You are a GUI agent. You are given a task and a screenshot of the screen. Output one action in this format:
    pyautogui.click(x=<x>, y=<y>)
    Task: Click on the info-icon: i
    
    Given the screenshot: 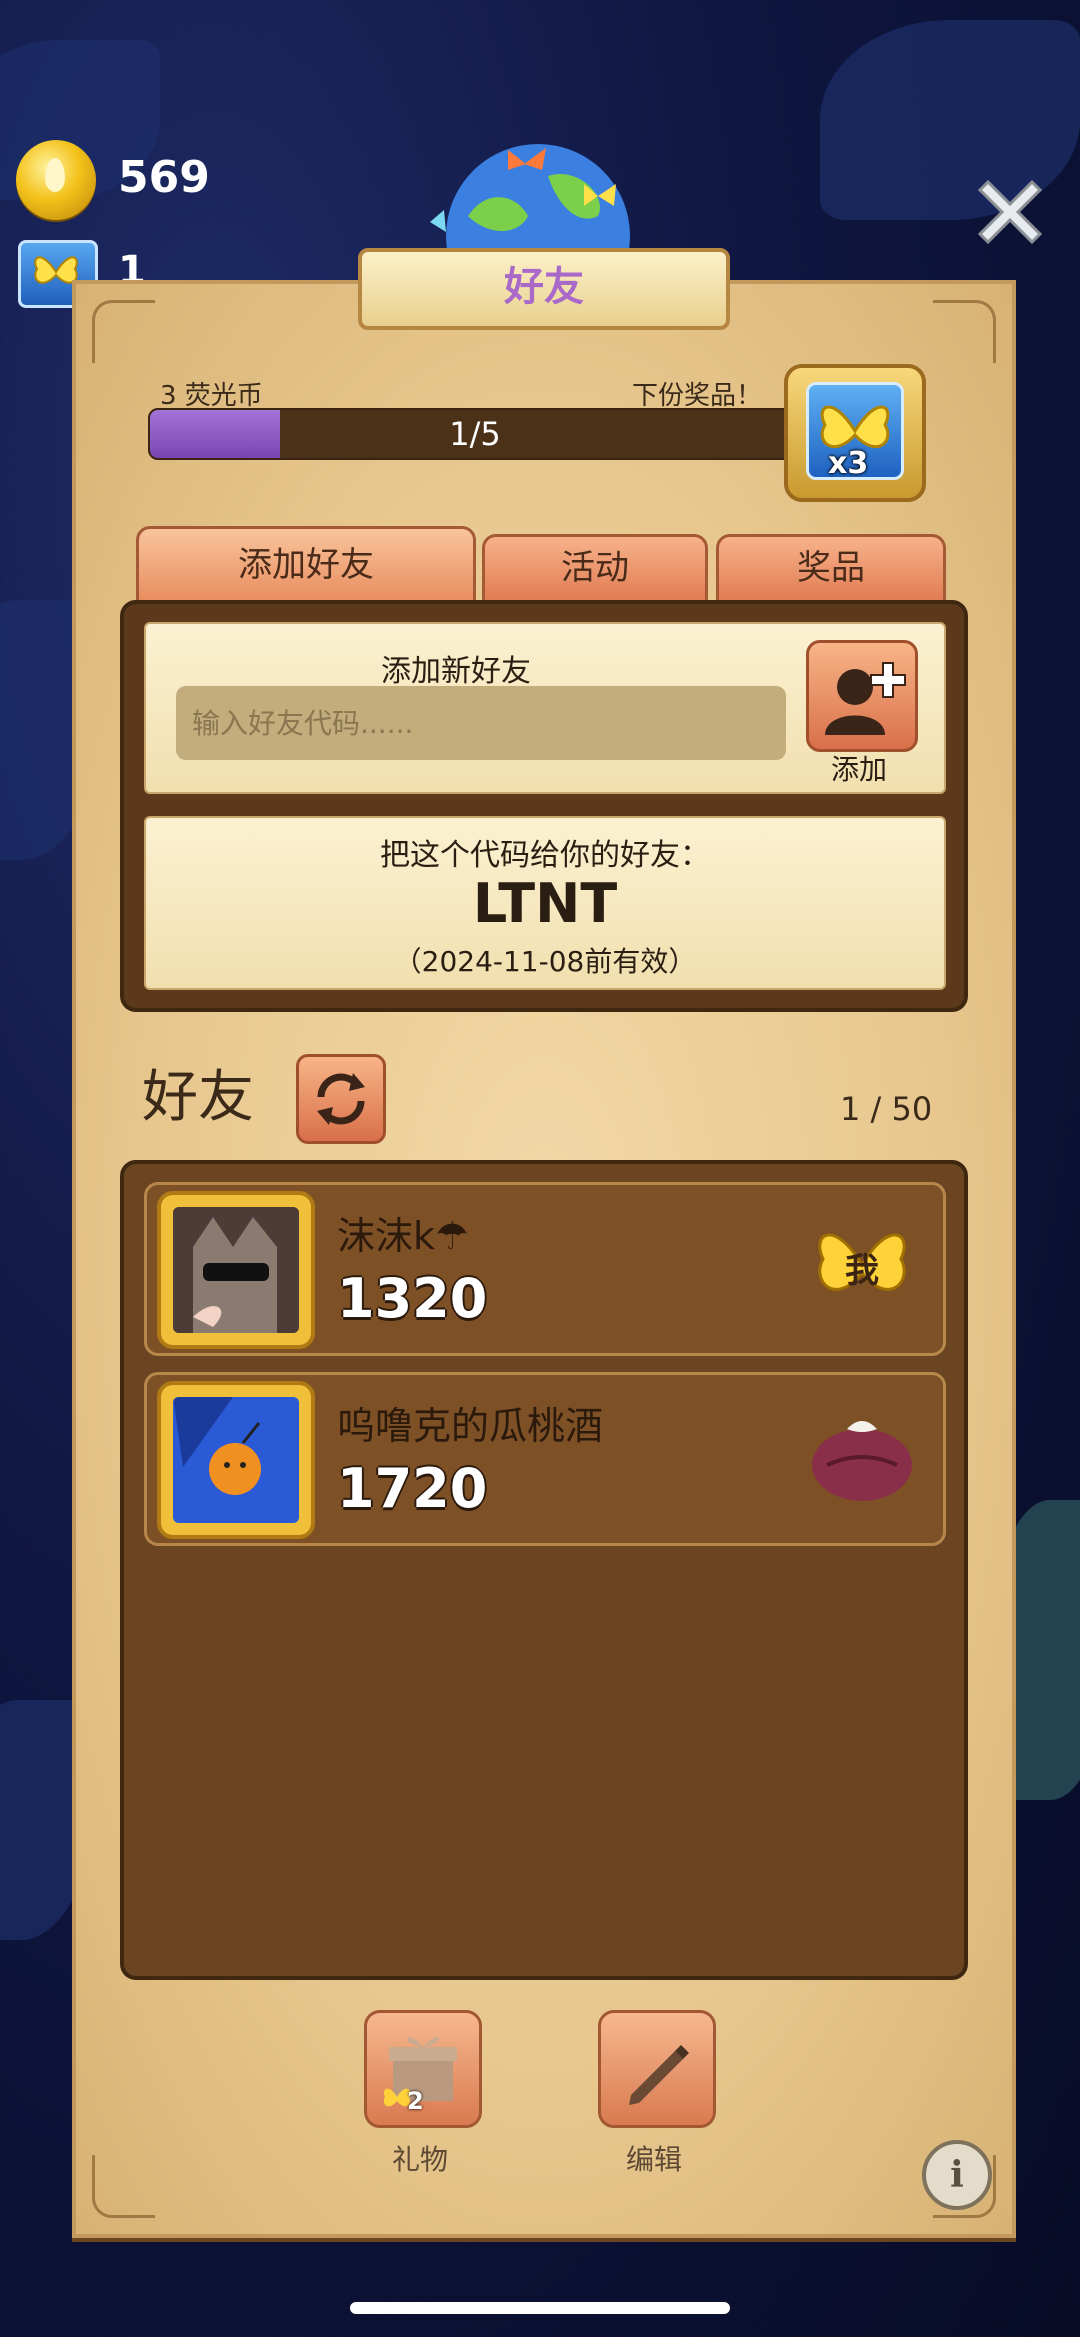 What is the action you would take?
    pyautogui.click(x=957, y=2175)
    